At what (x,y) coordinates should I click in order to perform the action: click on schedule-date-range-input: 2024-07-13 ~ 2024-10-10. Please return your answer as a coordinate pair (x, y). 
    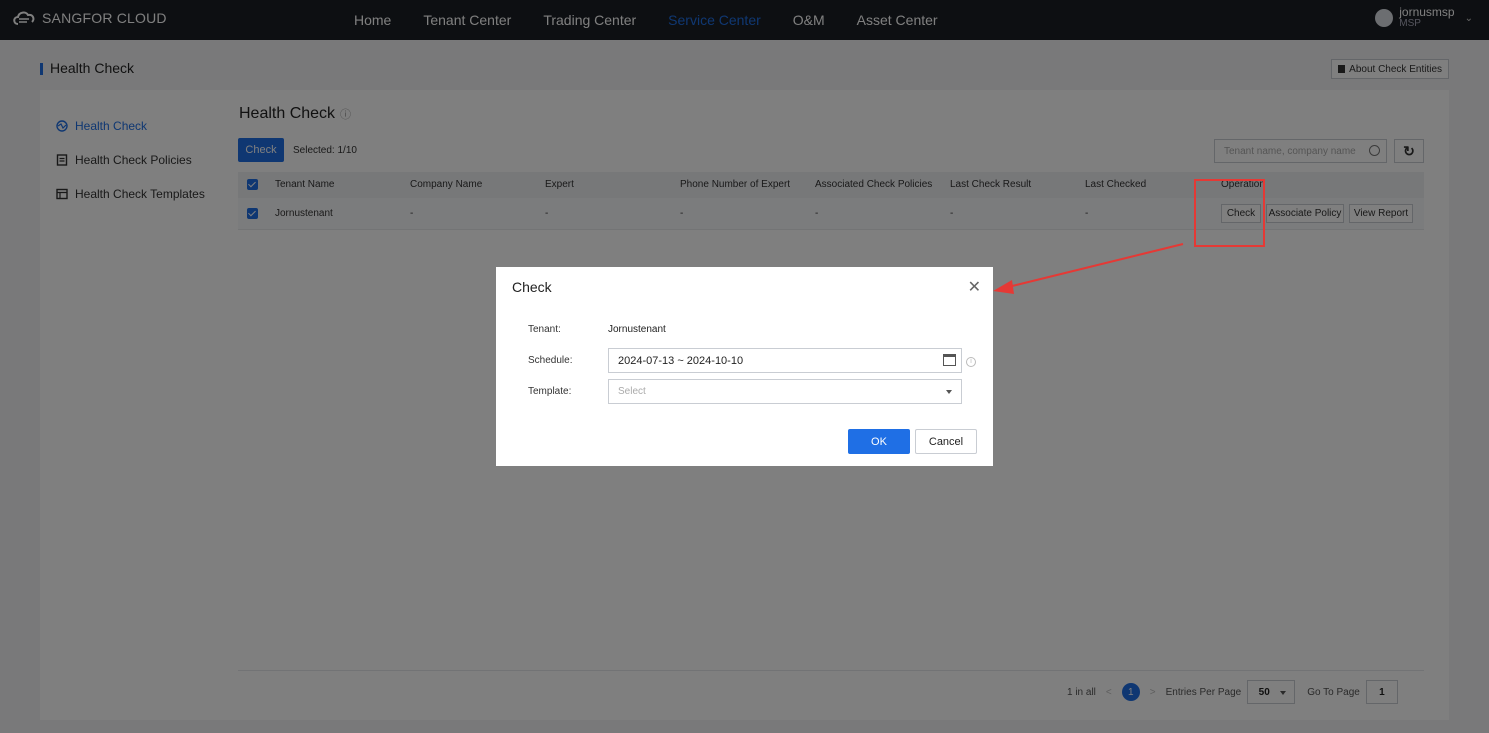
    Looking at the image, I should click on (785, 360).